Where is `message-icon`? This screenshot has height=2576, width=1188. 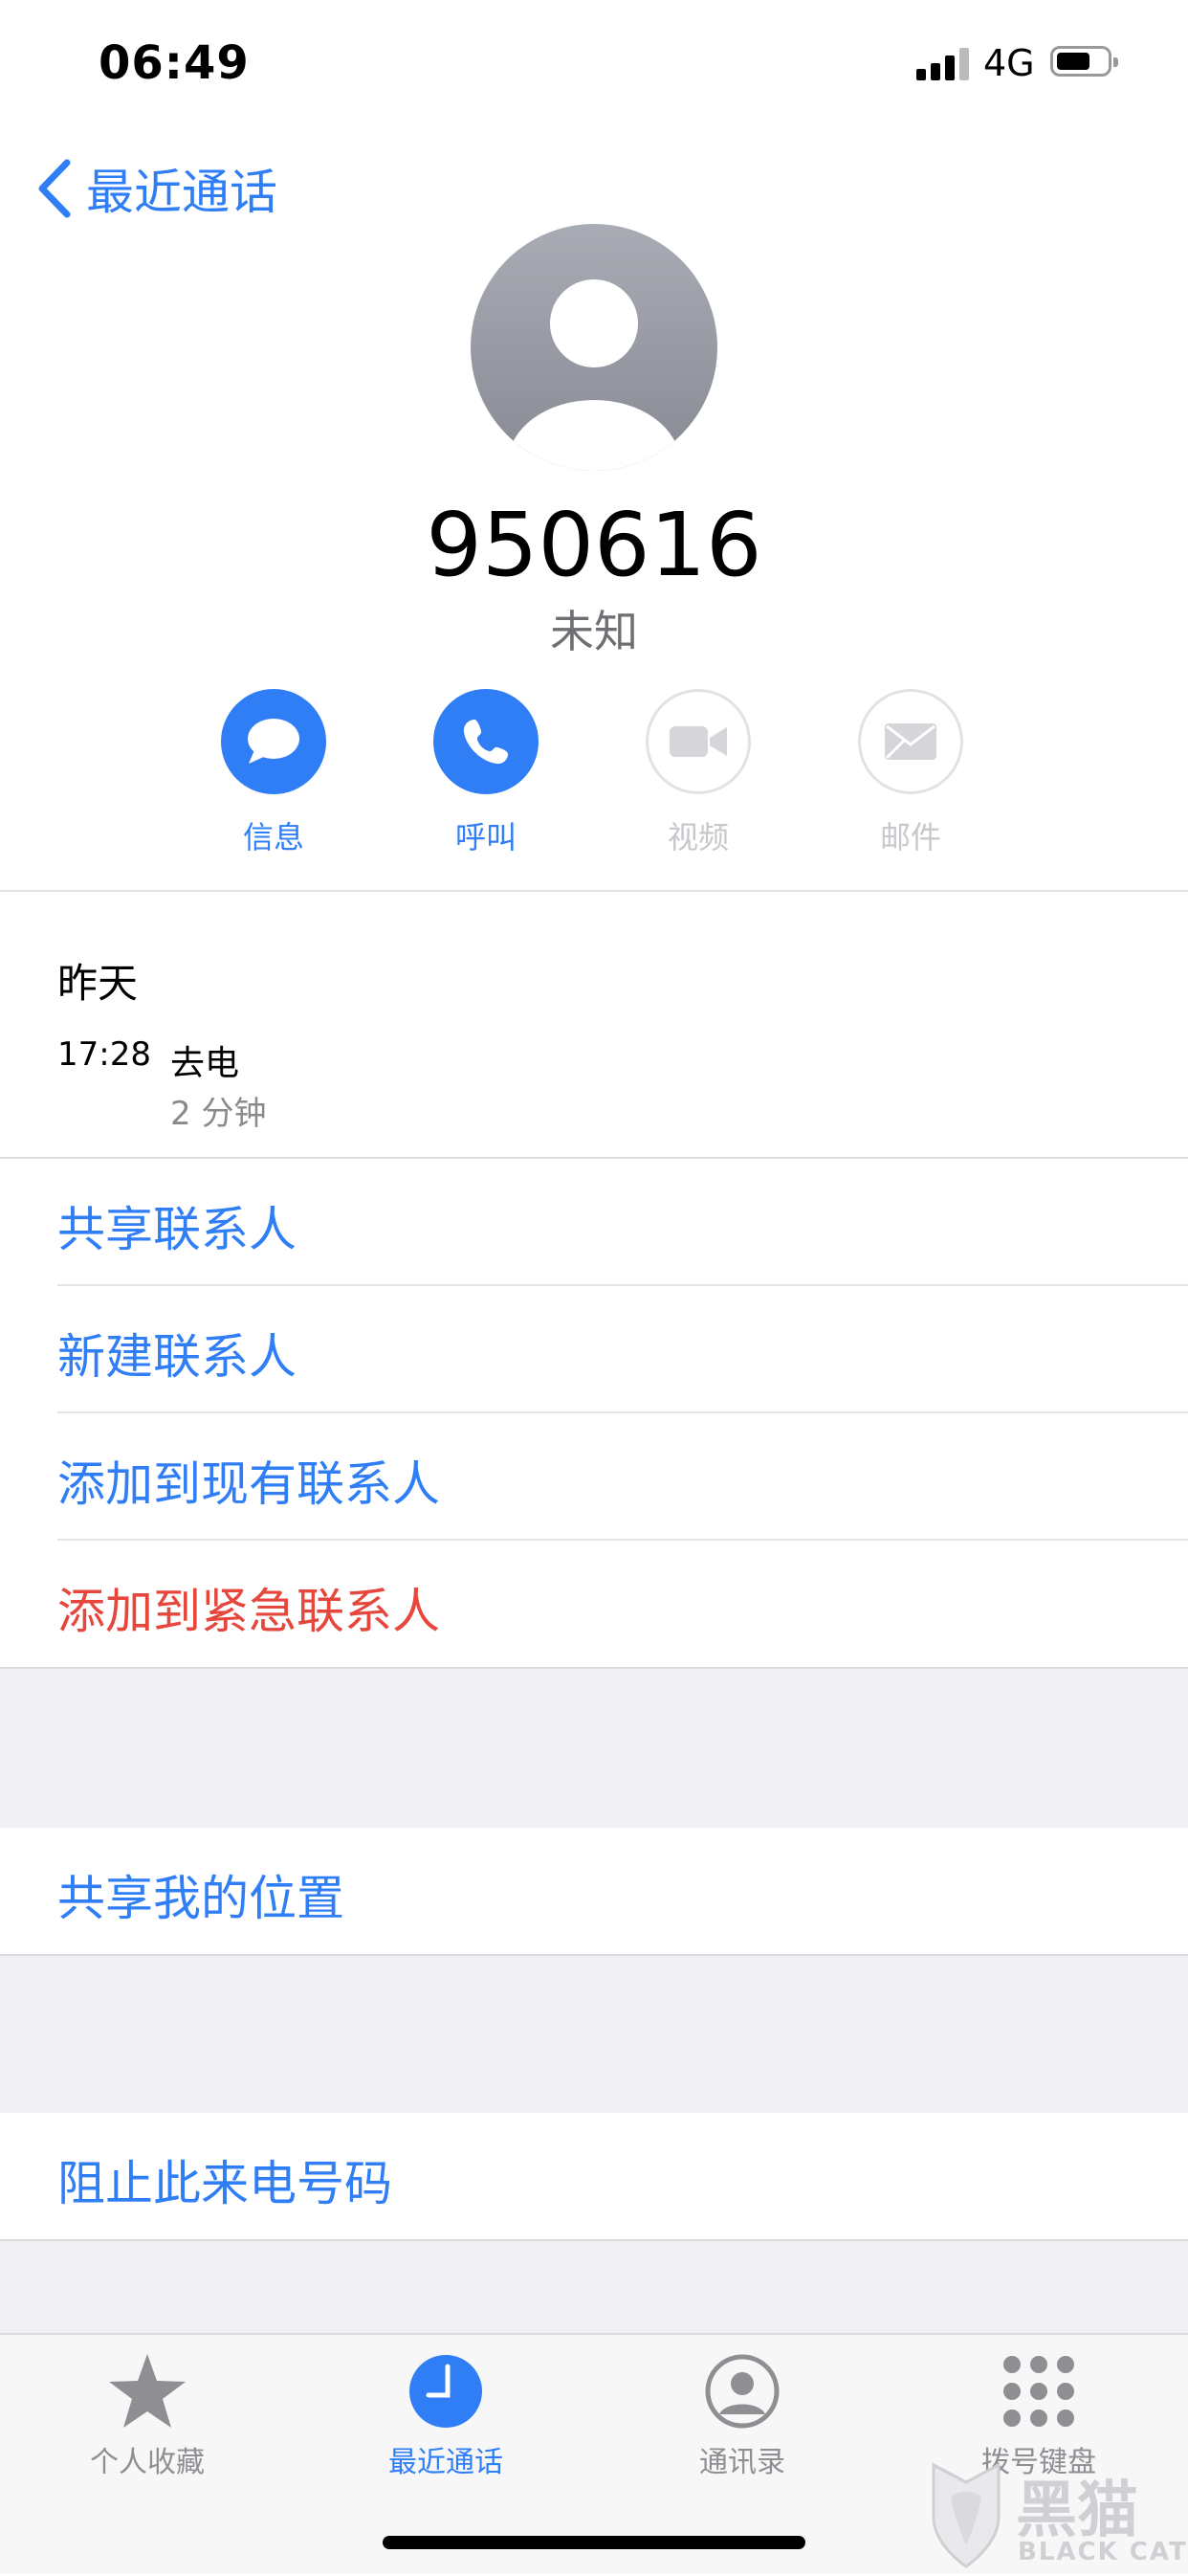
message-icon is located at coordinates (273, 741).